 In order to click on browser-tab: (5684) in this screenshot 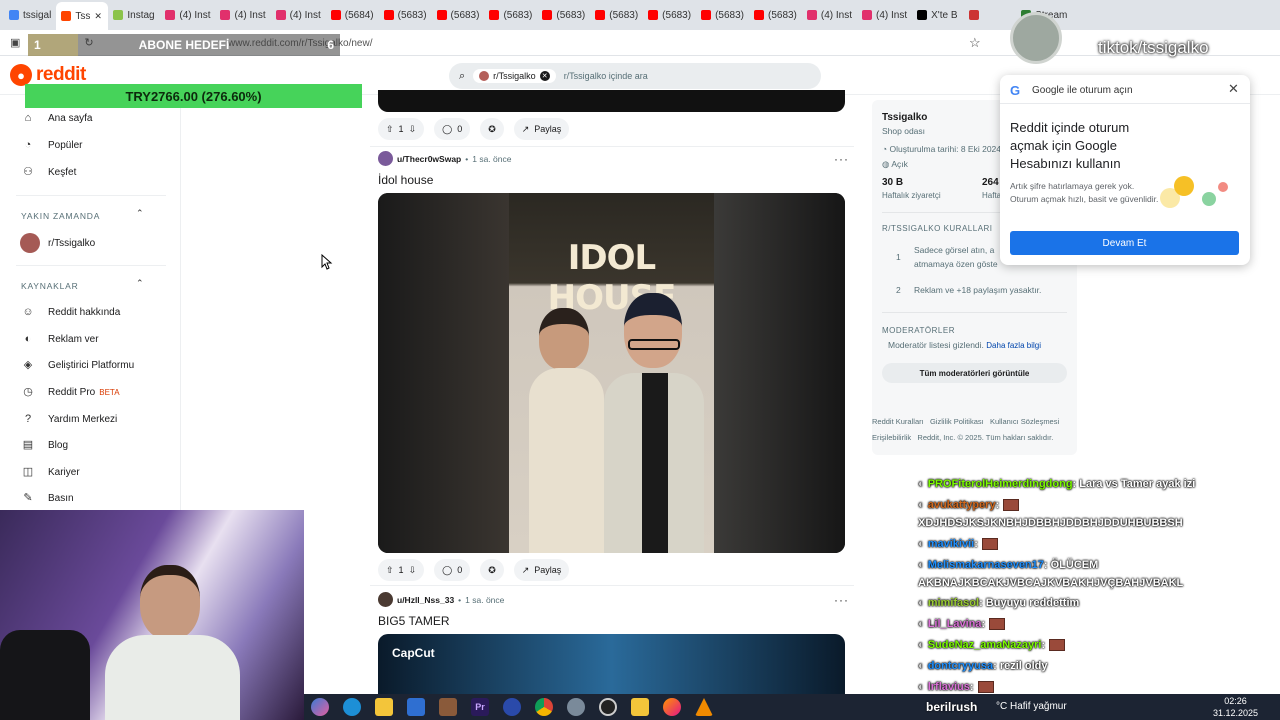, I will do `click(352, 15)`.